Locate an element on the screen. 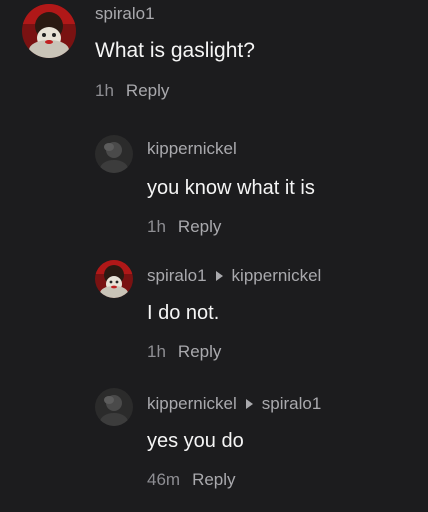 This screenshot has width=428, height=512. comment-text: What is gaslight? is located at coordinates (175, 50).